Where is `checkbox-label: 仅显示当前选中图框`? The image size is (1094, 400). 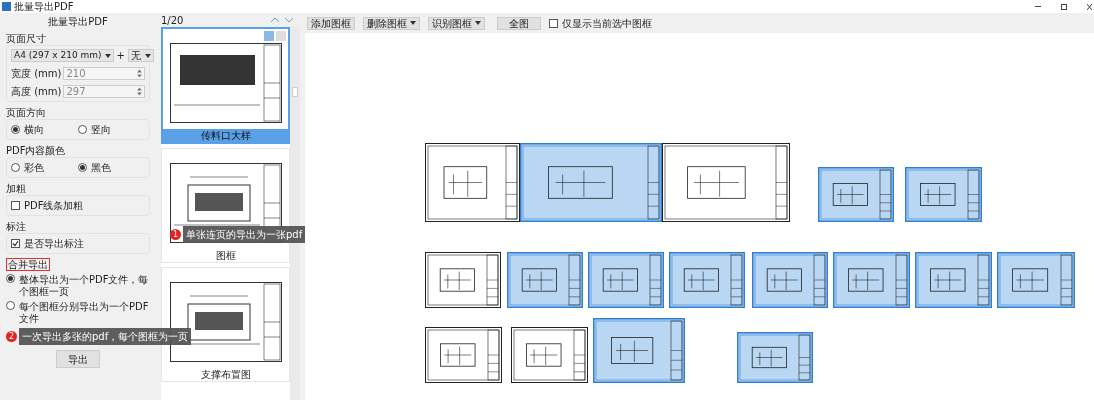 checkbox-label: 仅显示当前选中图框 is located at coordinates (607, 23).